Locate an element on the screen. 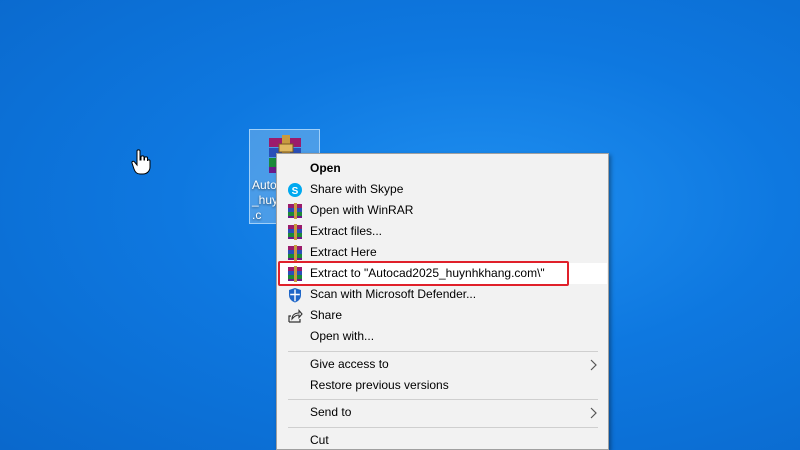 This screenshot has width=800, height=450. defender-shield-icon is located at coordinates (295, 295).